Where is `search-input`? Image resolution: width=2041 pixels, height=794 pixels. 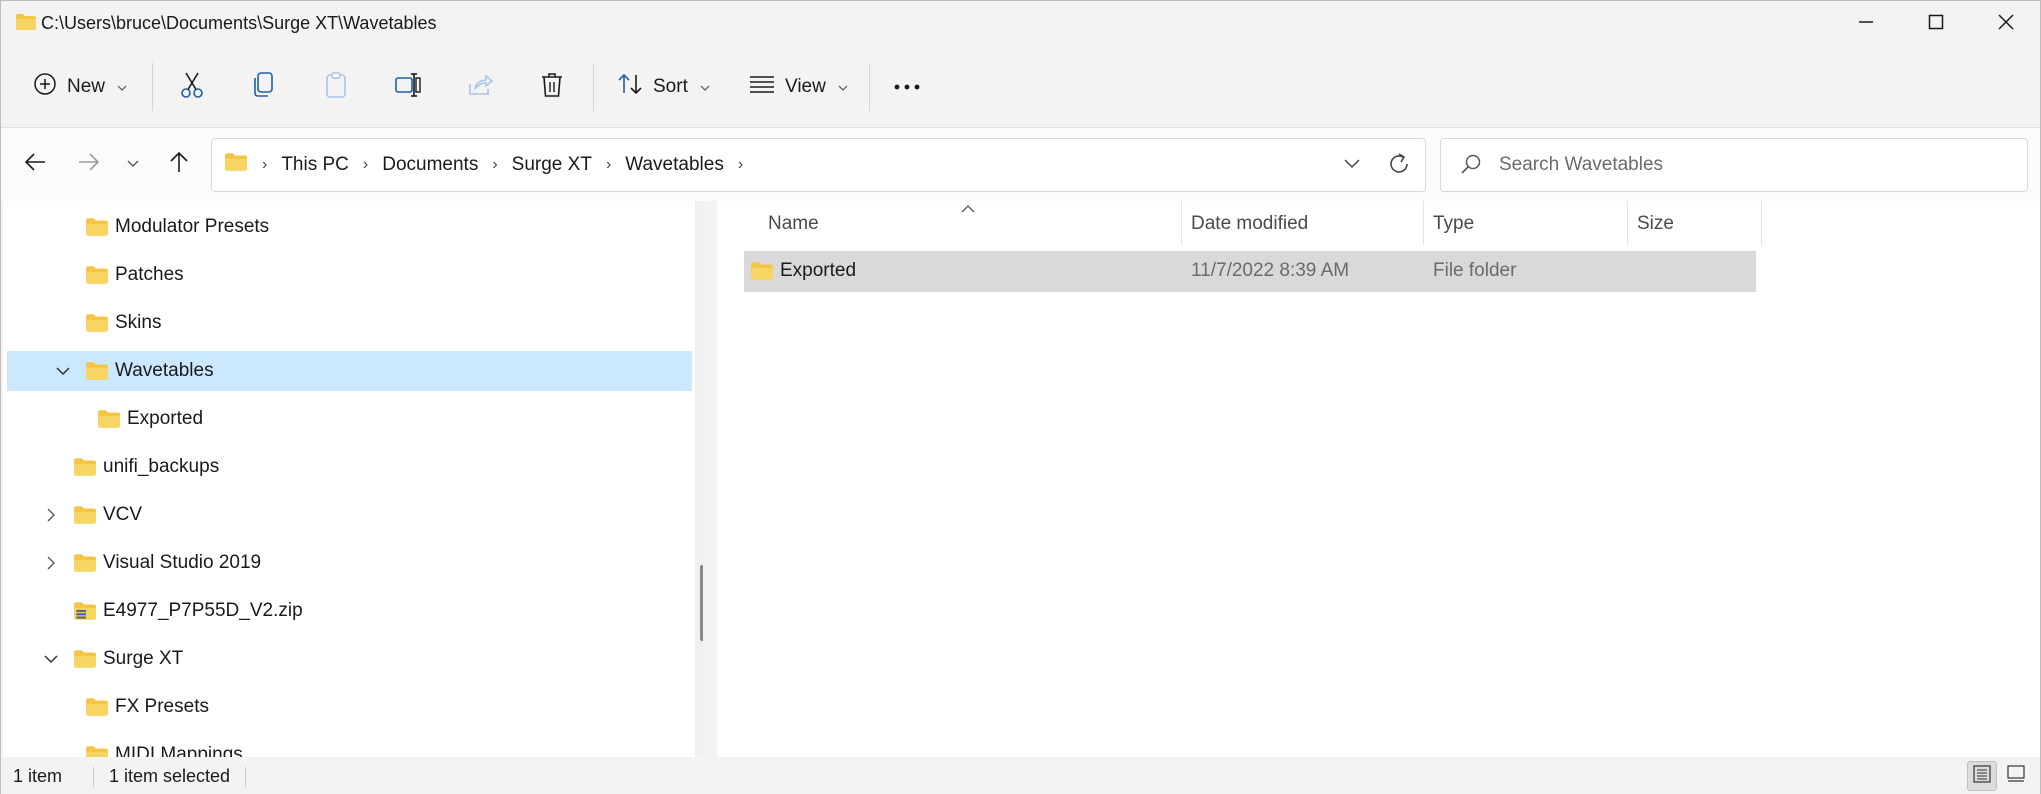 search-input is located at coordinates (1749, 165).